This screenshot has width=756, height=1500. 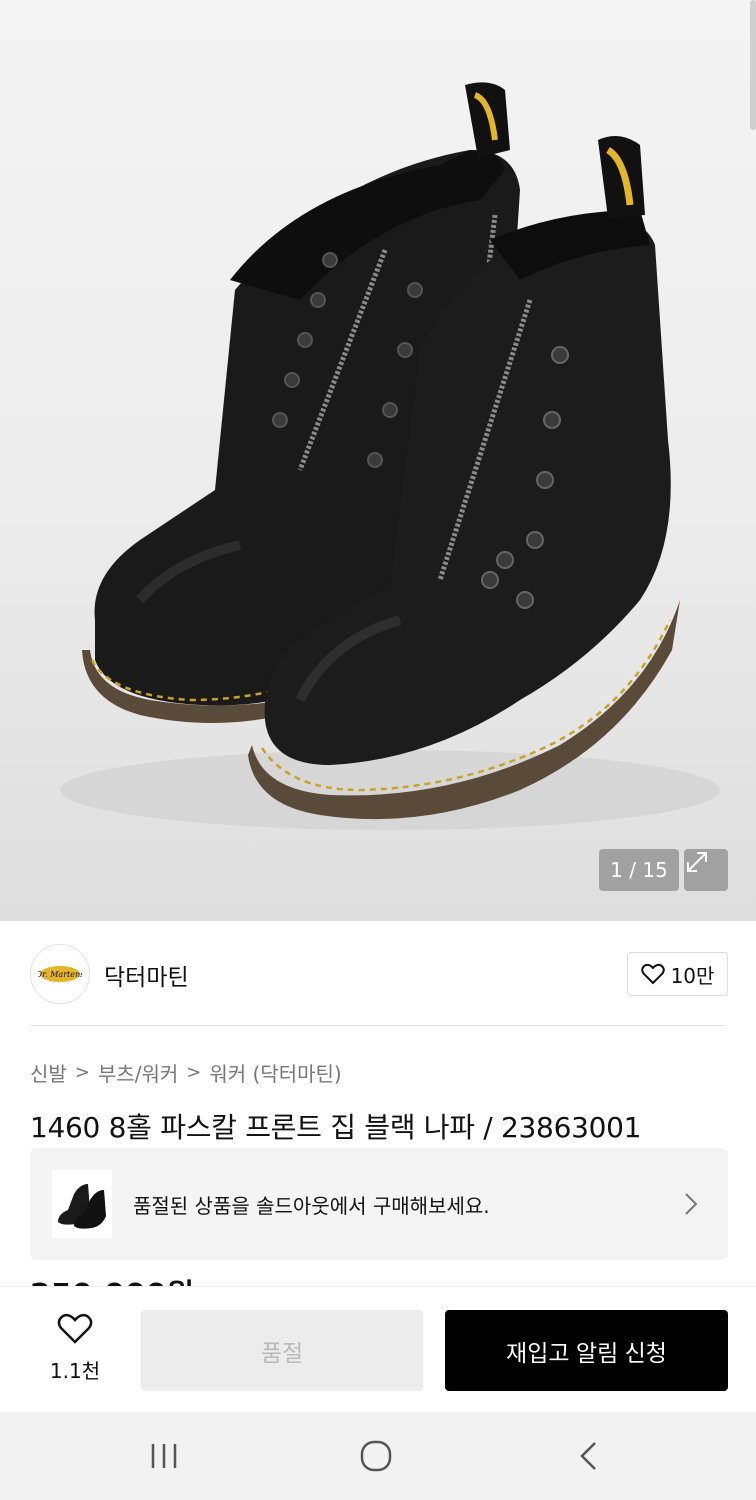 I want to click on breadcrumb-item-walker: 워커 (닥터마틴), so click(x=275, y=1072).